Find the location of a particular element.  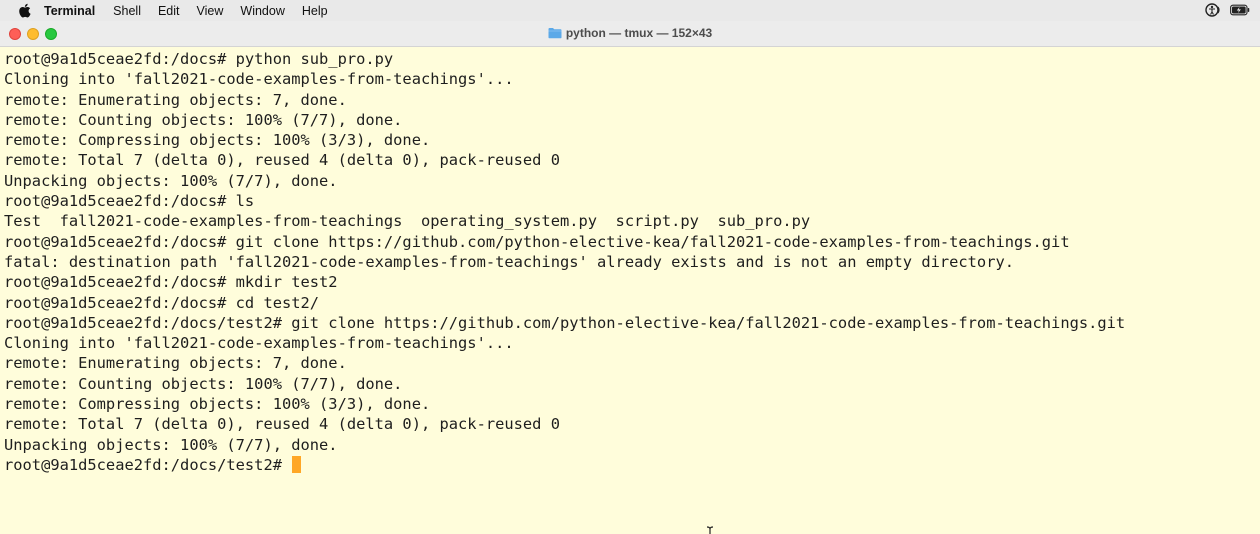

ibeam-cursor-icon is located at coordinates (710, 530).